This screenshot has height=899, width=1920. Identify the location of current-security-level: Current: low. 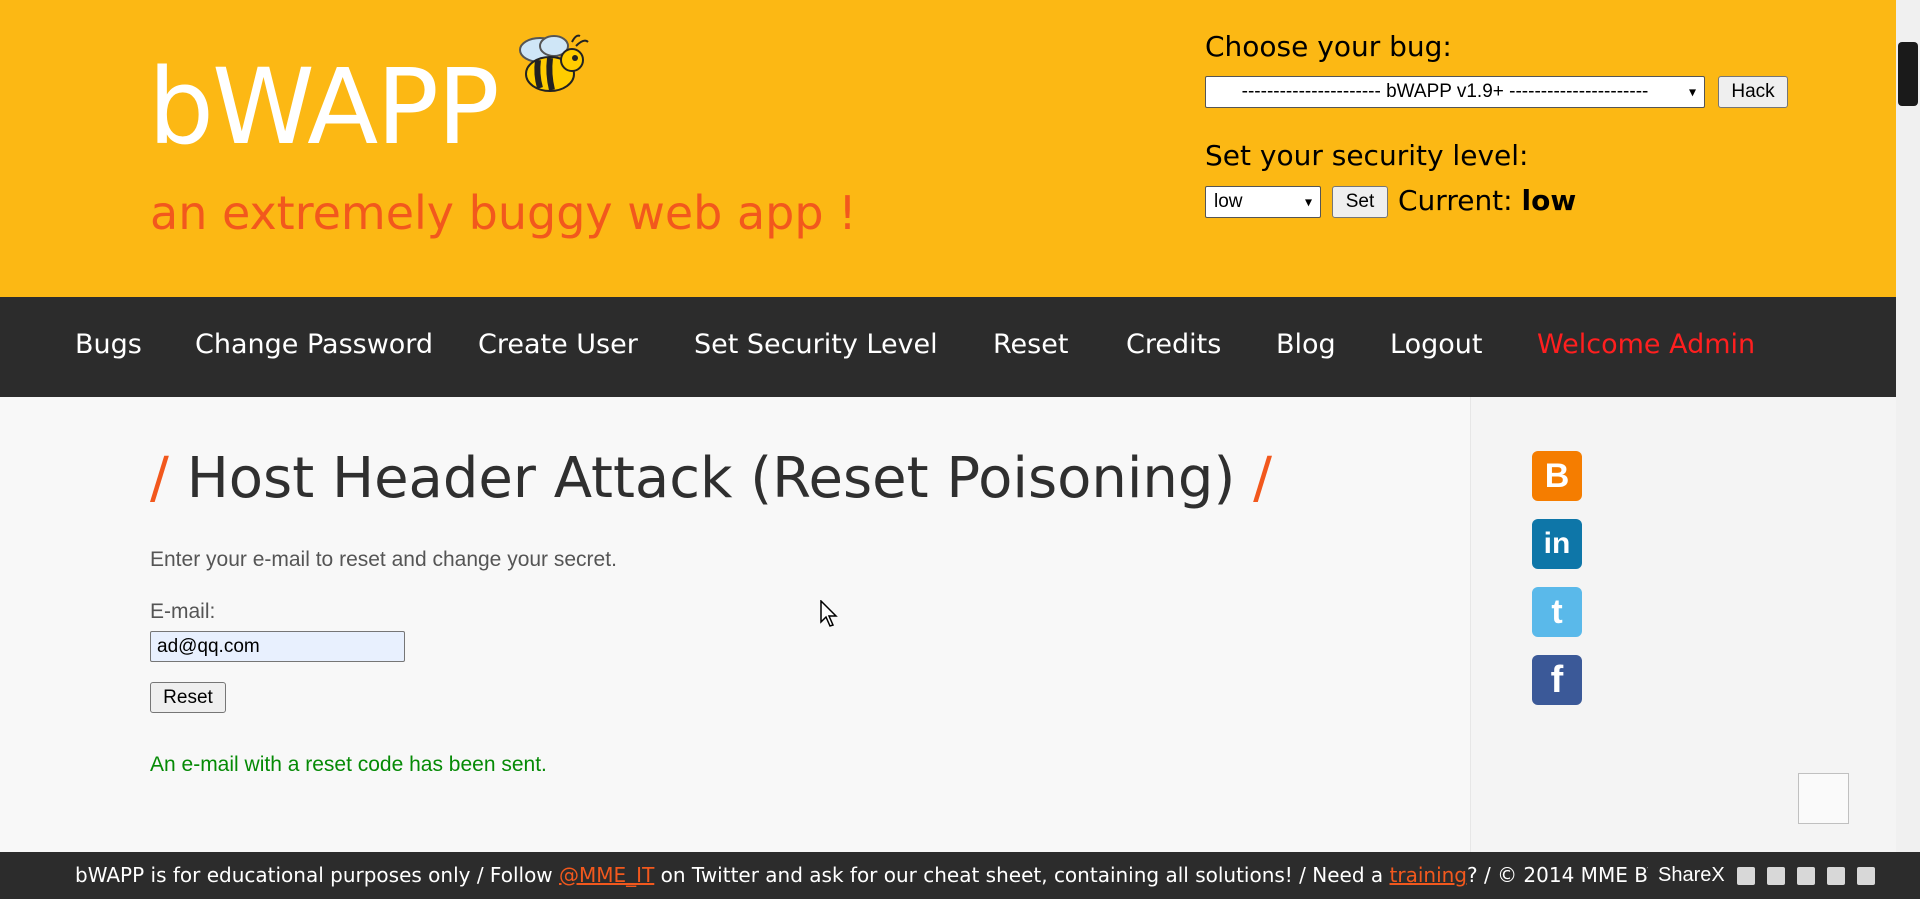
(1487, 200).